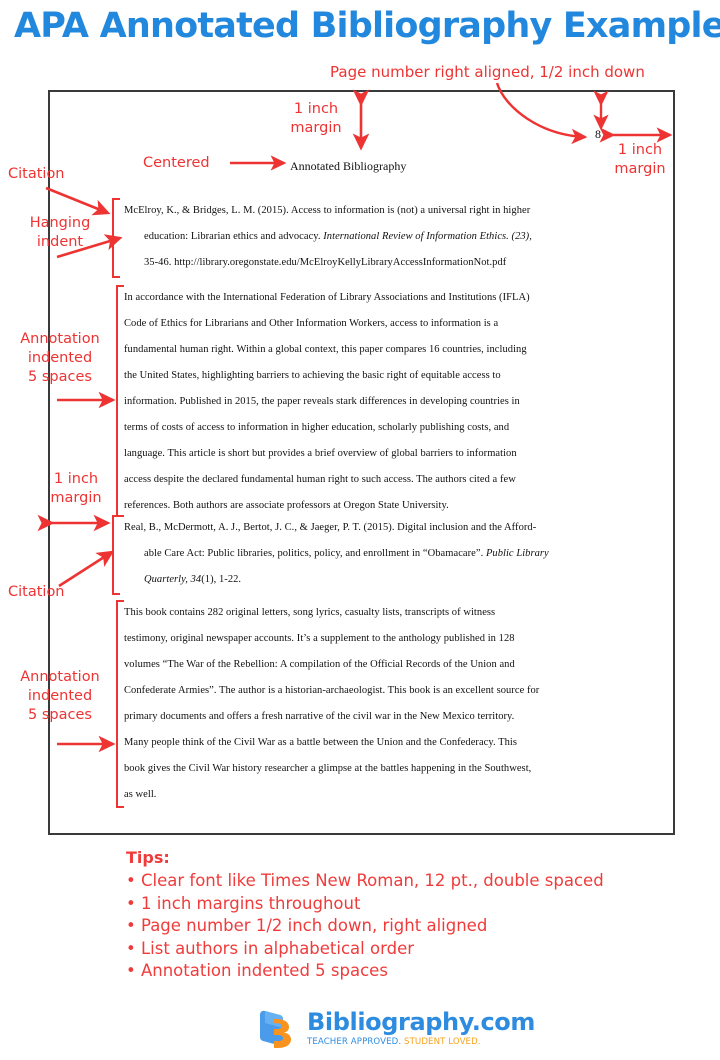 The height and width of the screenshot is (1060, 720). What do you see at coordinates (148, 857) in the screenshot?
I see `tips-title: Tips:` at bounding box center [148, 857].